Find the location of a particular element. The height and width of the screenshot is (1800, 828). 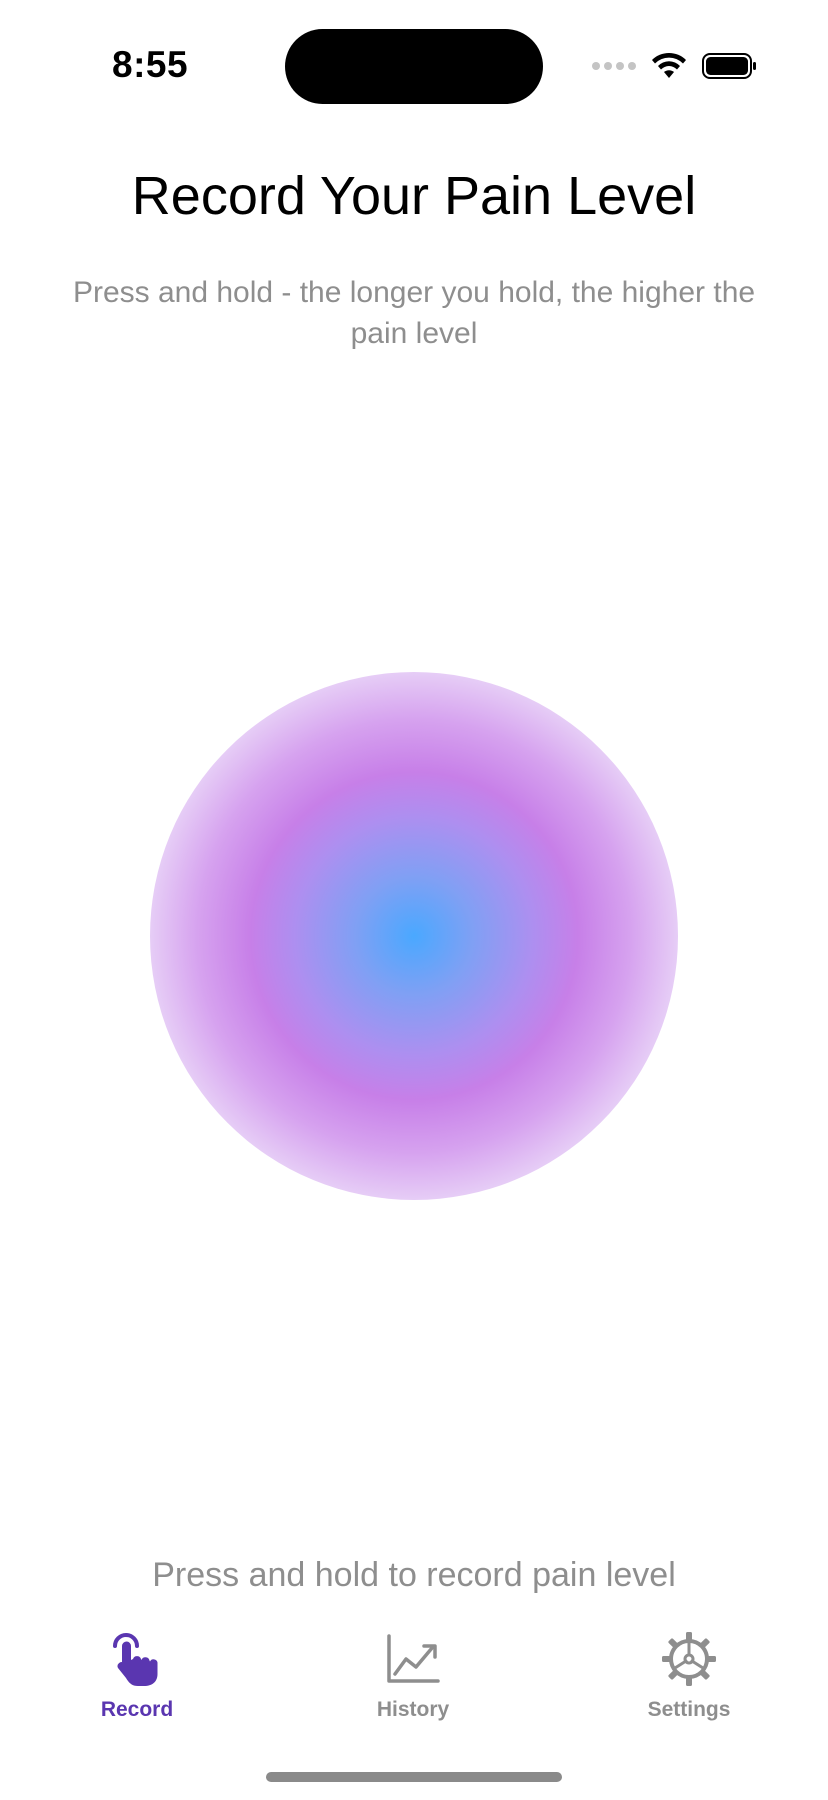

gear-icon is located at coordinates (689, 1659).